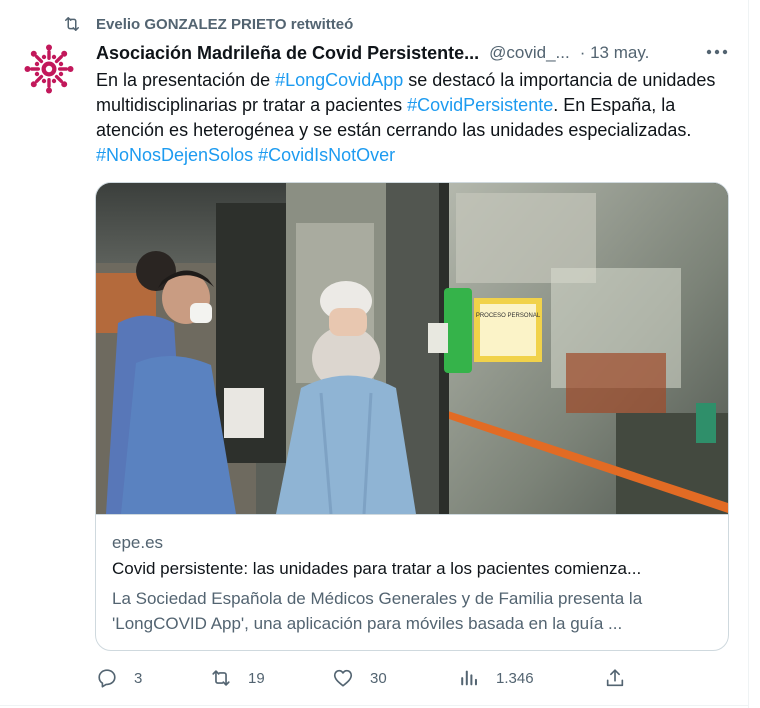 This screenshot has width=760, height=708. Describe the element at coordinates (186, 80) in the screenshot. I see `tweet-text-part: En la presentación de` at that location.